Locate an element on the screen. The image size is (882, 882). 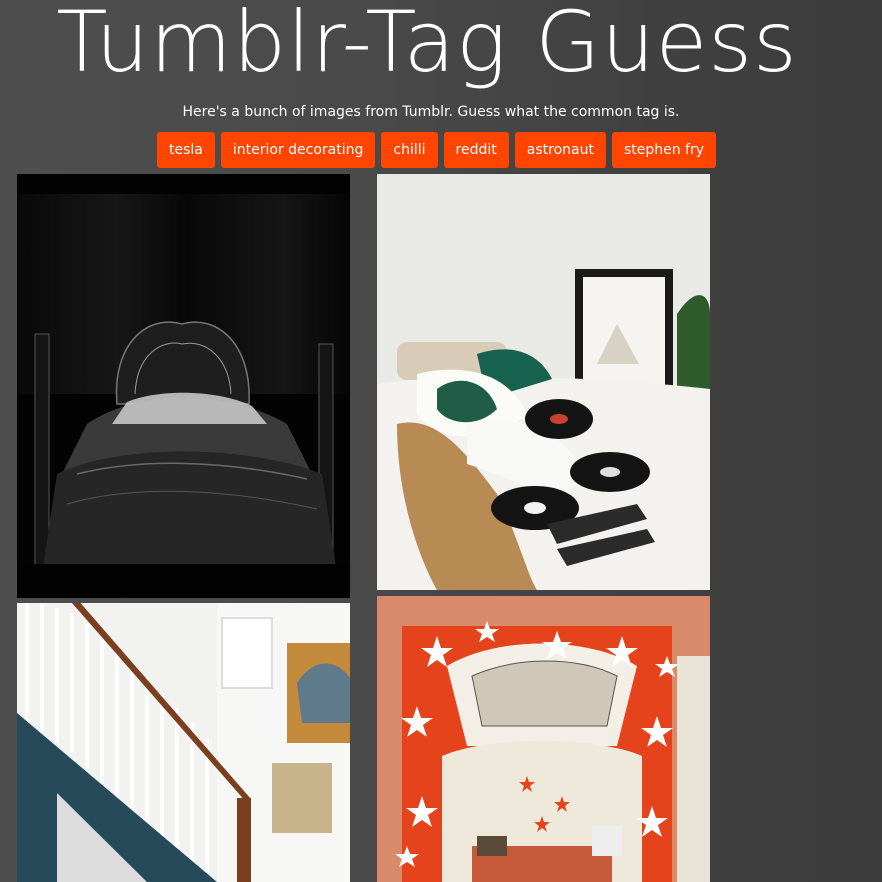
option-button-interior-decorating: interior decorating is located at coordinates (298, 150).